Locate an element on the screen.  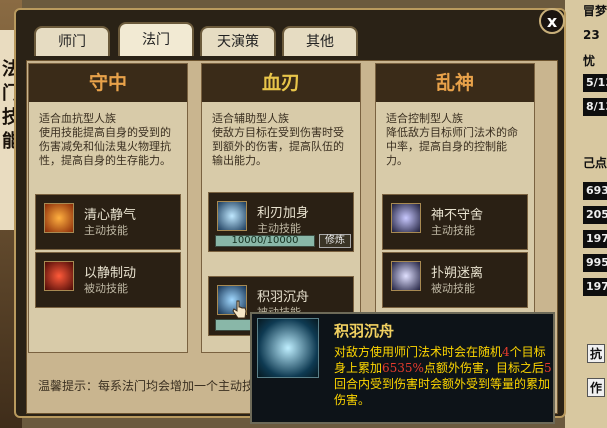
skill-name: 扑朔迷离 is located at coordinates (457, 273).